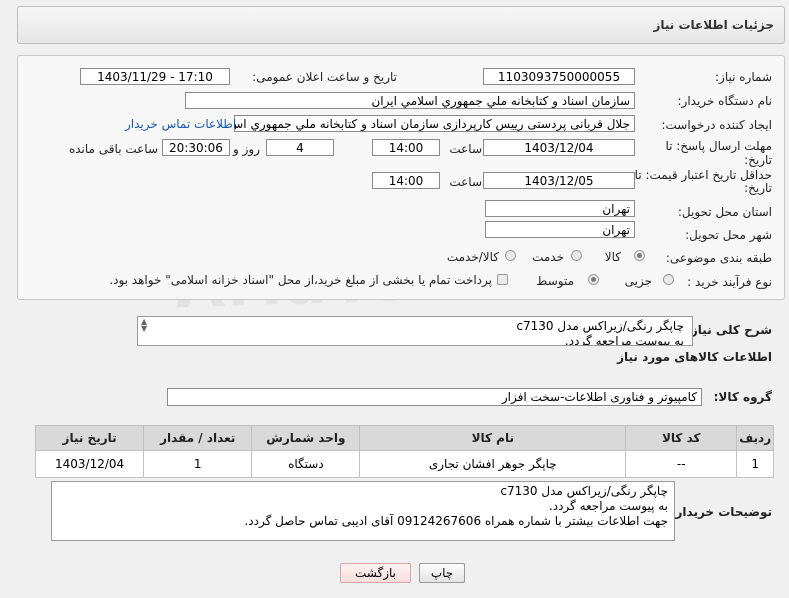 The height and width of the screenshot is (598, 789). What do you see at coordinates (493, 464) in the screenshot?
I see `cell-name: چاپگر جوهر افشان تجاری` at bounding box center [493, 464].